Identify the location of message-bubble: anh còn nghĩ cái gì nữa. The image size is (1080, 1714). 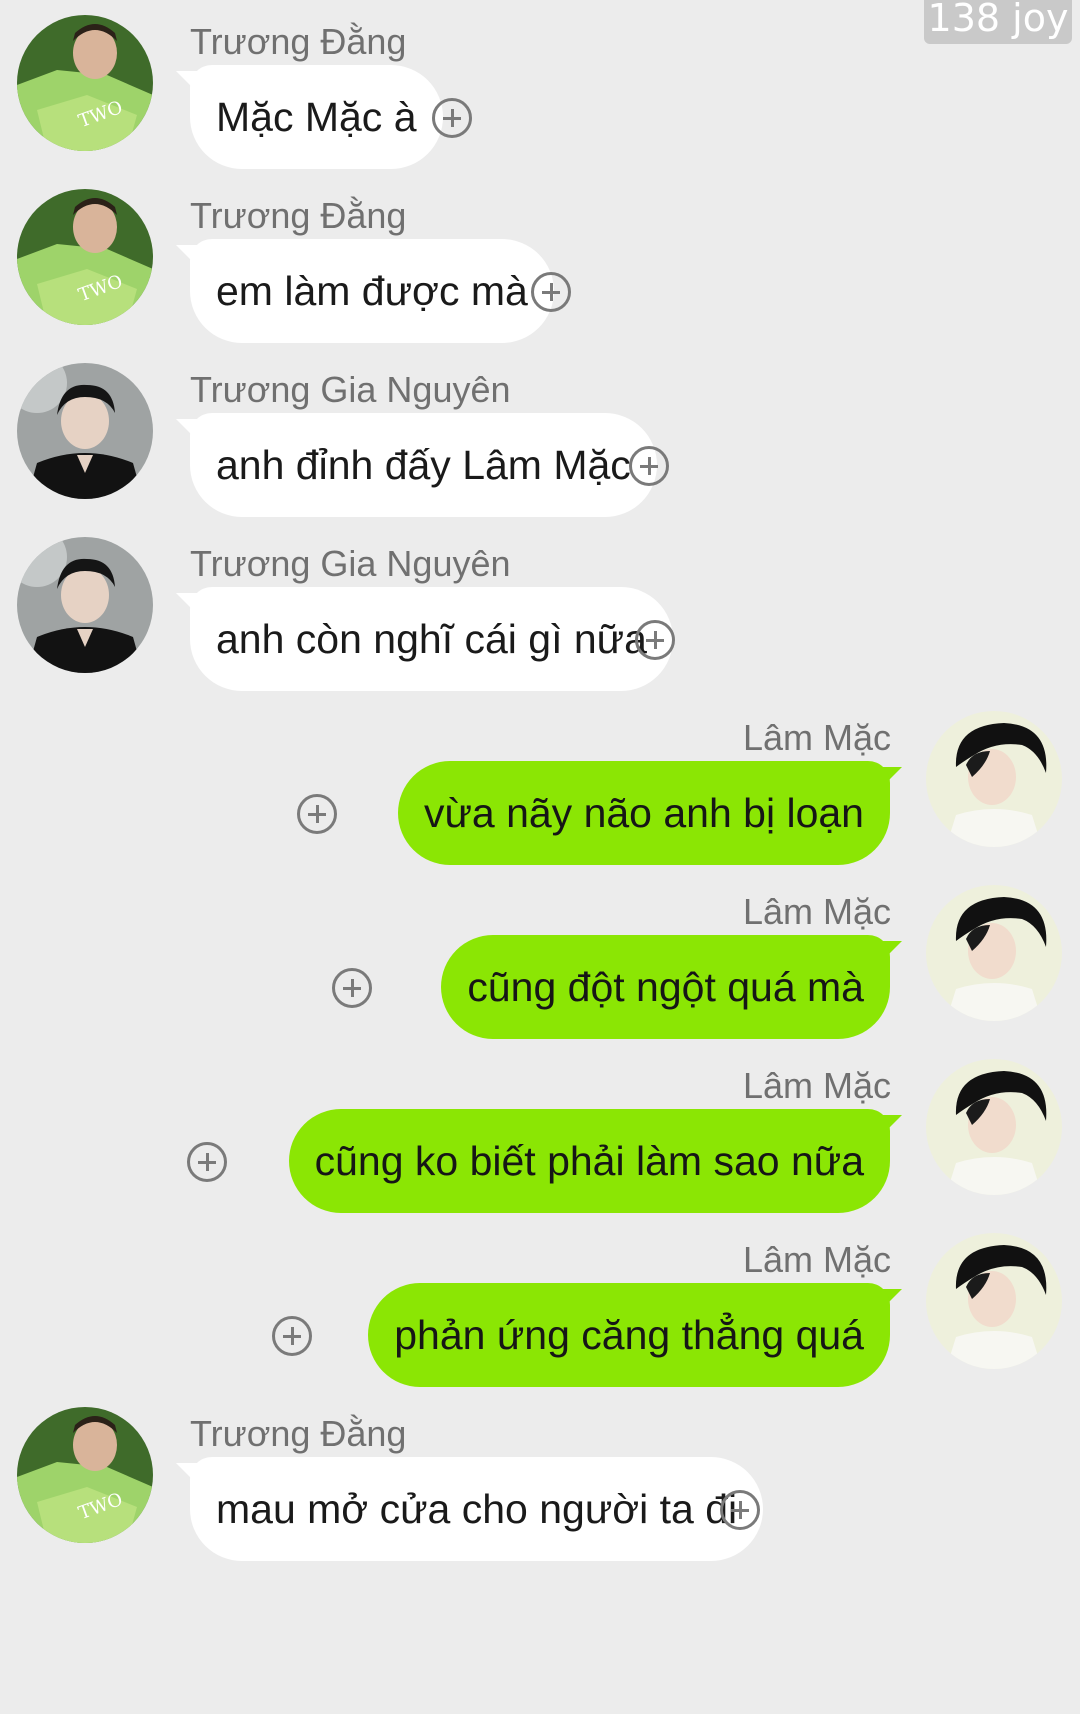
(431, 639).